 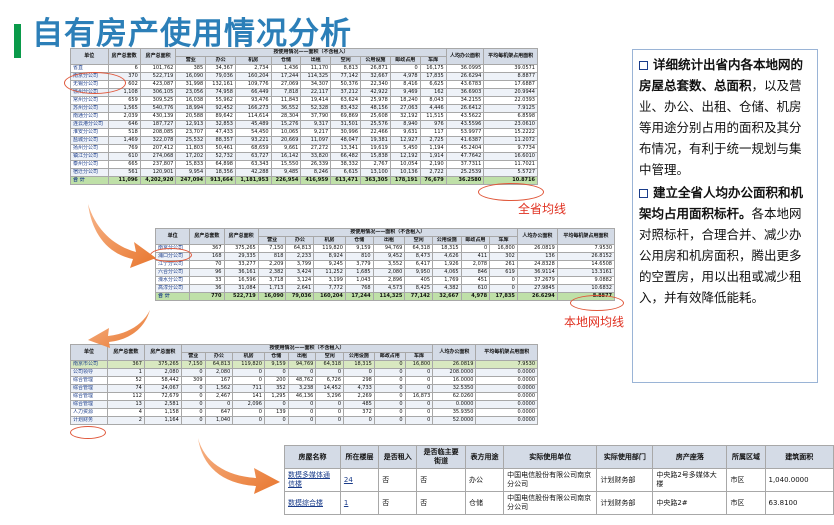 I want to click on table-row: 人力资源 4 1,158 0 647 0 139 0 0 372 0 0 35.9350 0.0000, so click(x=304, y=412).